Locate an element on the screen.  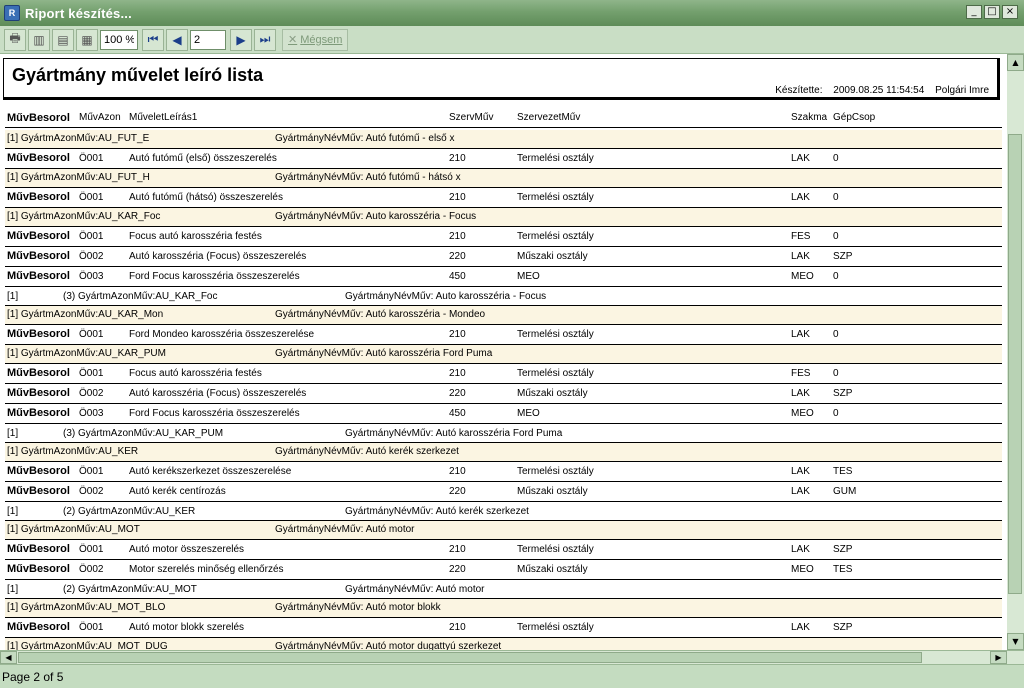
next-page-button: ▶ is located at coordinates (241, 39).